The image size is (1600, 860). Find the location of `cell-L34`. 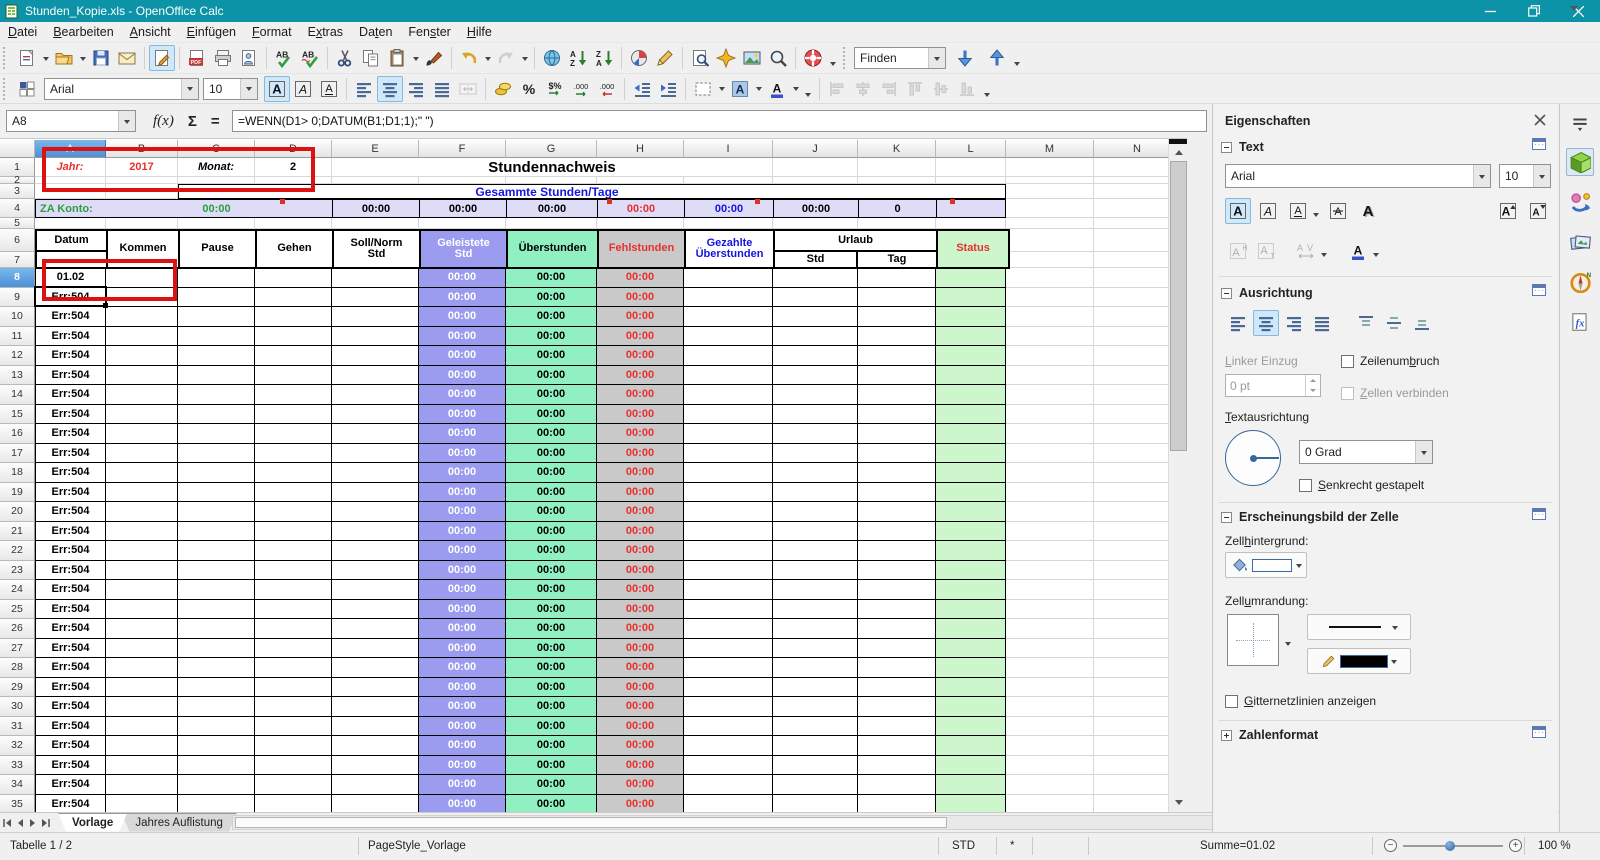

cell-L34 is located at coordinates (971, 785).